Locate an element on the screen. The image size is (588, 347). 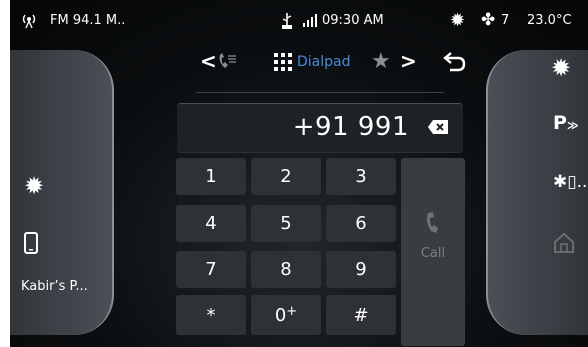
call-log-icon is located at coordinates (227, 64).